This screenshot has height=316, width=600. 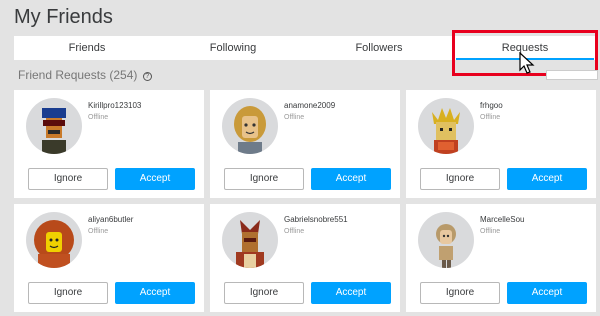 I want to click on tab-followers: Followers, so click(x=379, y=48).